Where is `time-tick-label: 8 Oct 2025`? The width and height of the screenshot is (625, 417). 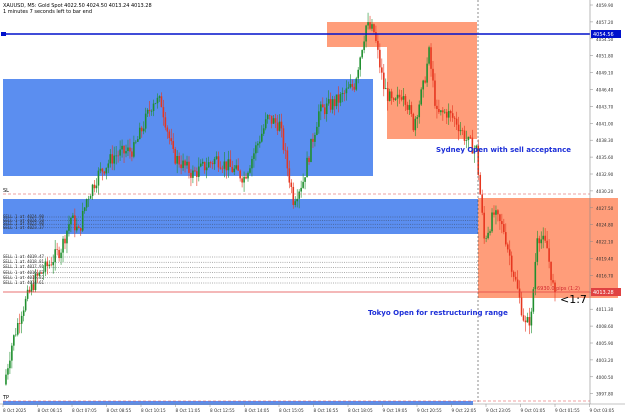 time-tick-label: 8 Oct 2025 is located at coordinates (15, 410).